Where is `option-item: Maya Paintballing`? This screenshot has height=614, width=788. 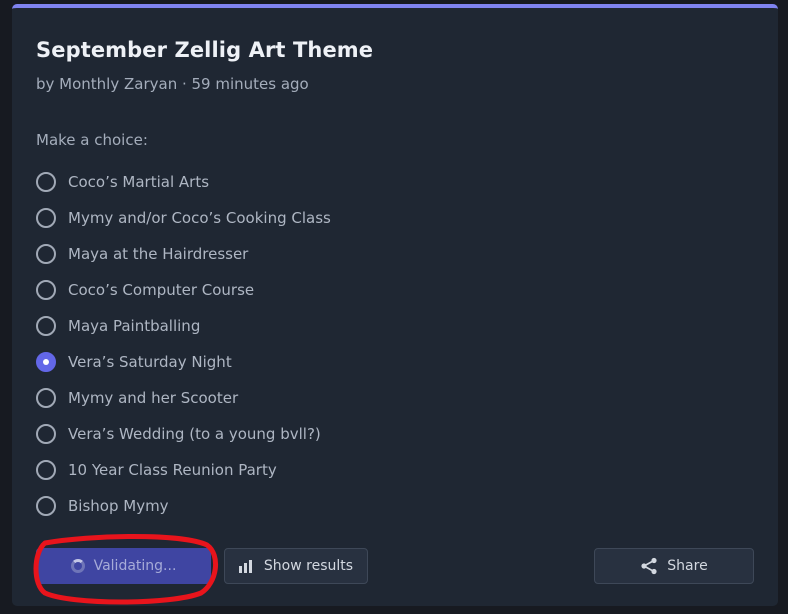
option-item: Maya Paintballing is located at coordinates (183, 326).